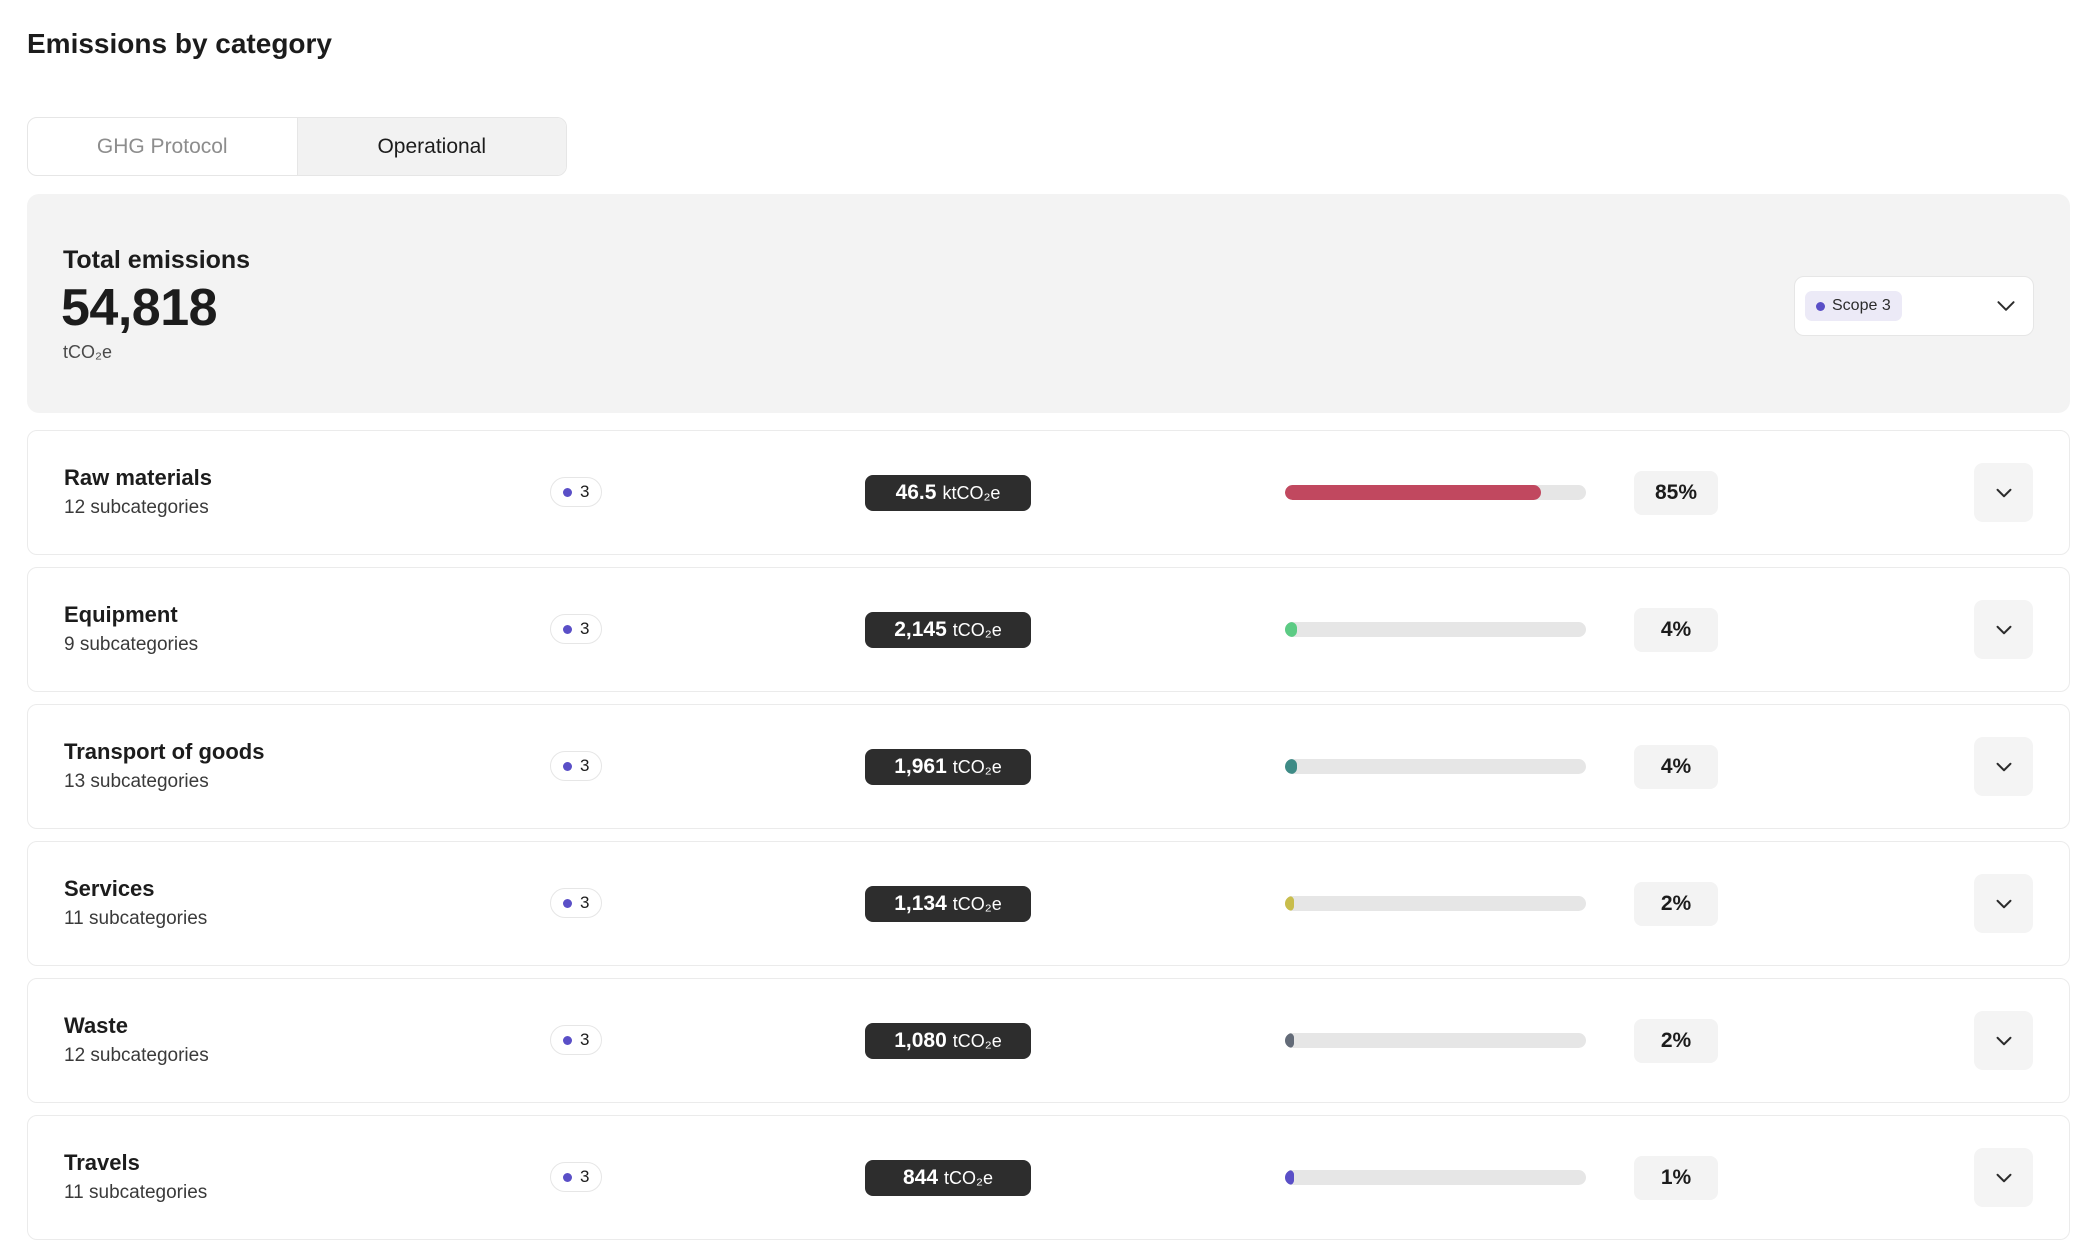  Describe the element at coordinates (87, 352) in the screenshot. I see `total-emissions-unit: tCO₂e` at that location.